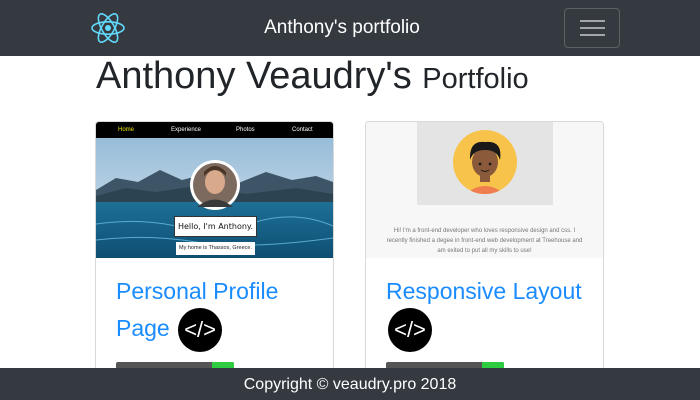 Image resolution: width=700 pixels, height=400 pixels. What do you see at coordinates (350, 28) in the screenshot?
I see `navbar: Anthony's portfolio` at bounding box center [350, 28].